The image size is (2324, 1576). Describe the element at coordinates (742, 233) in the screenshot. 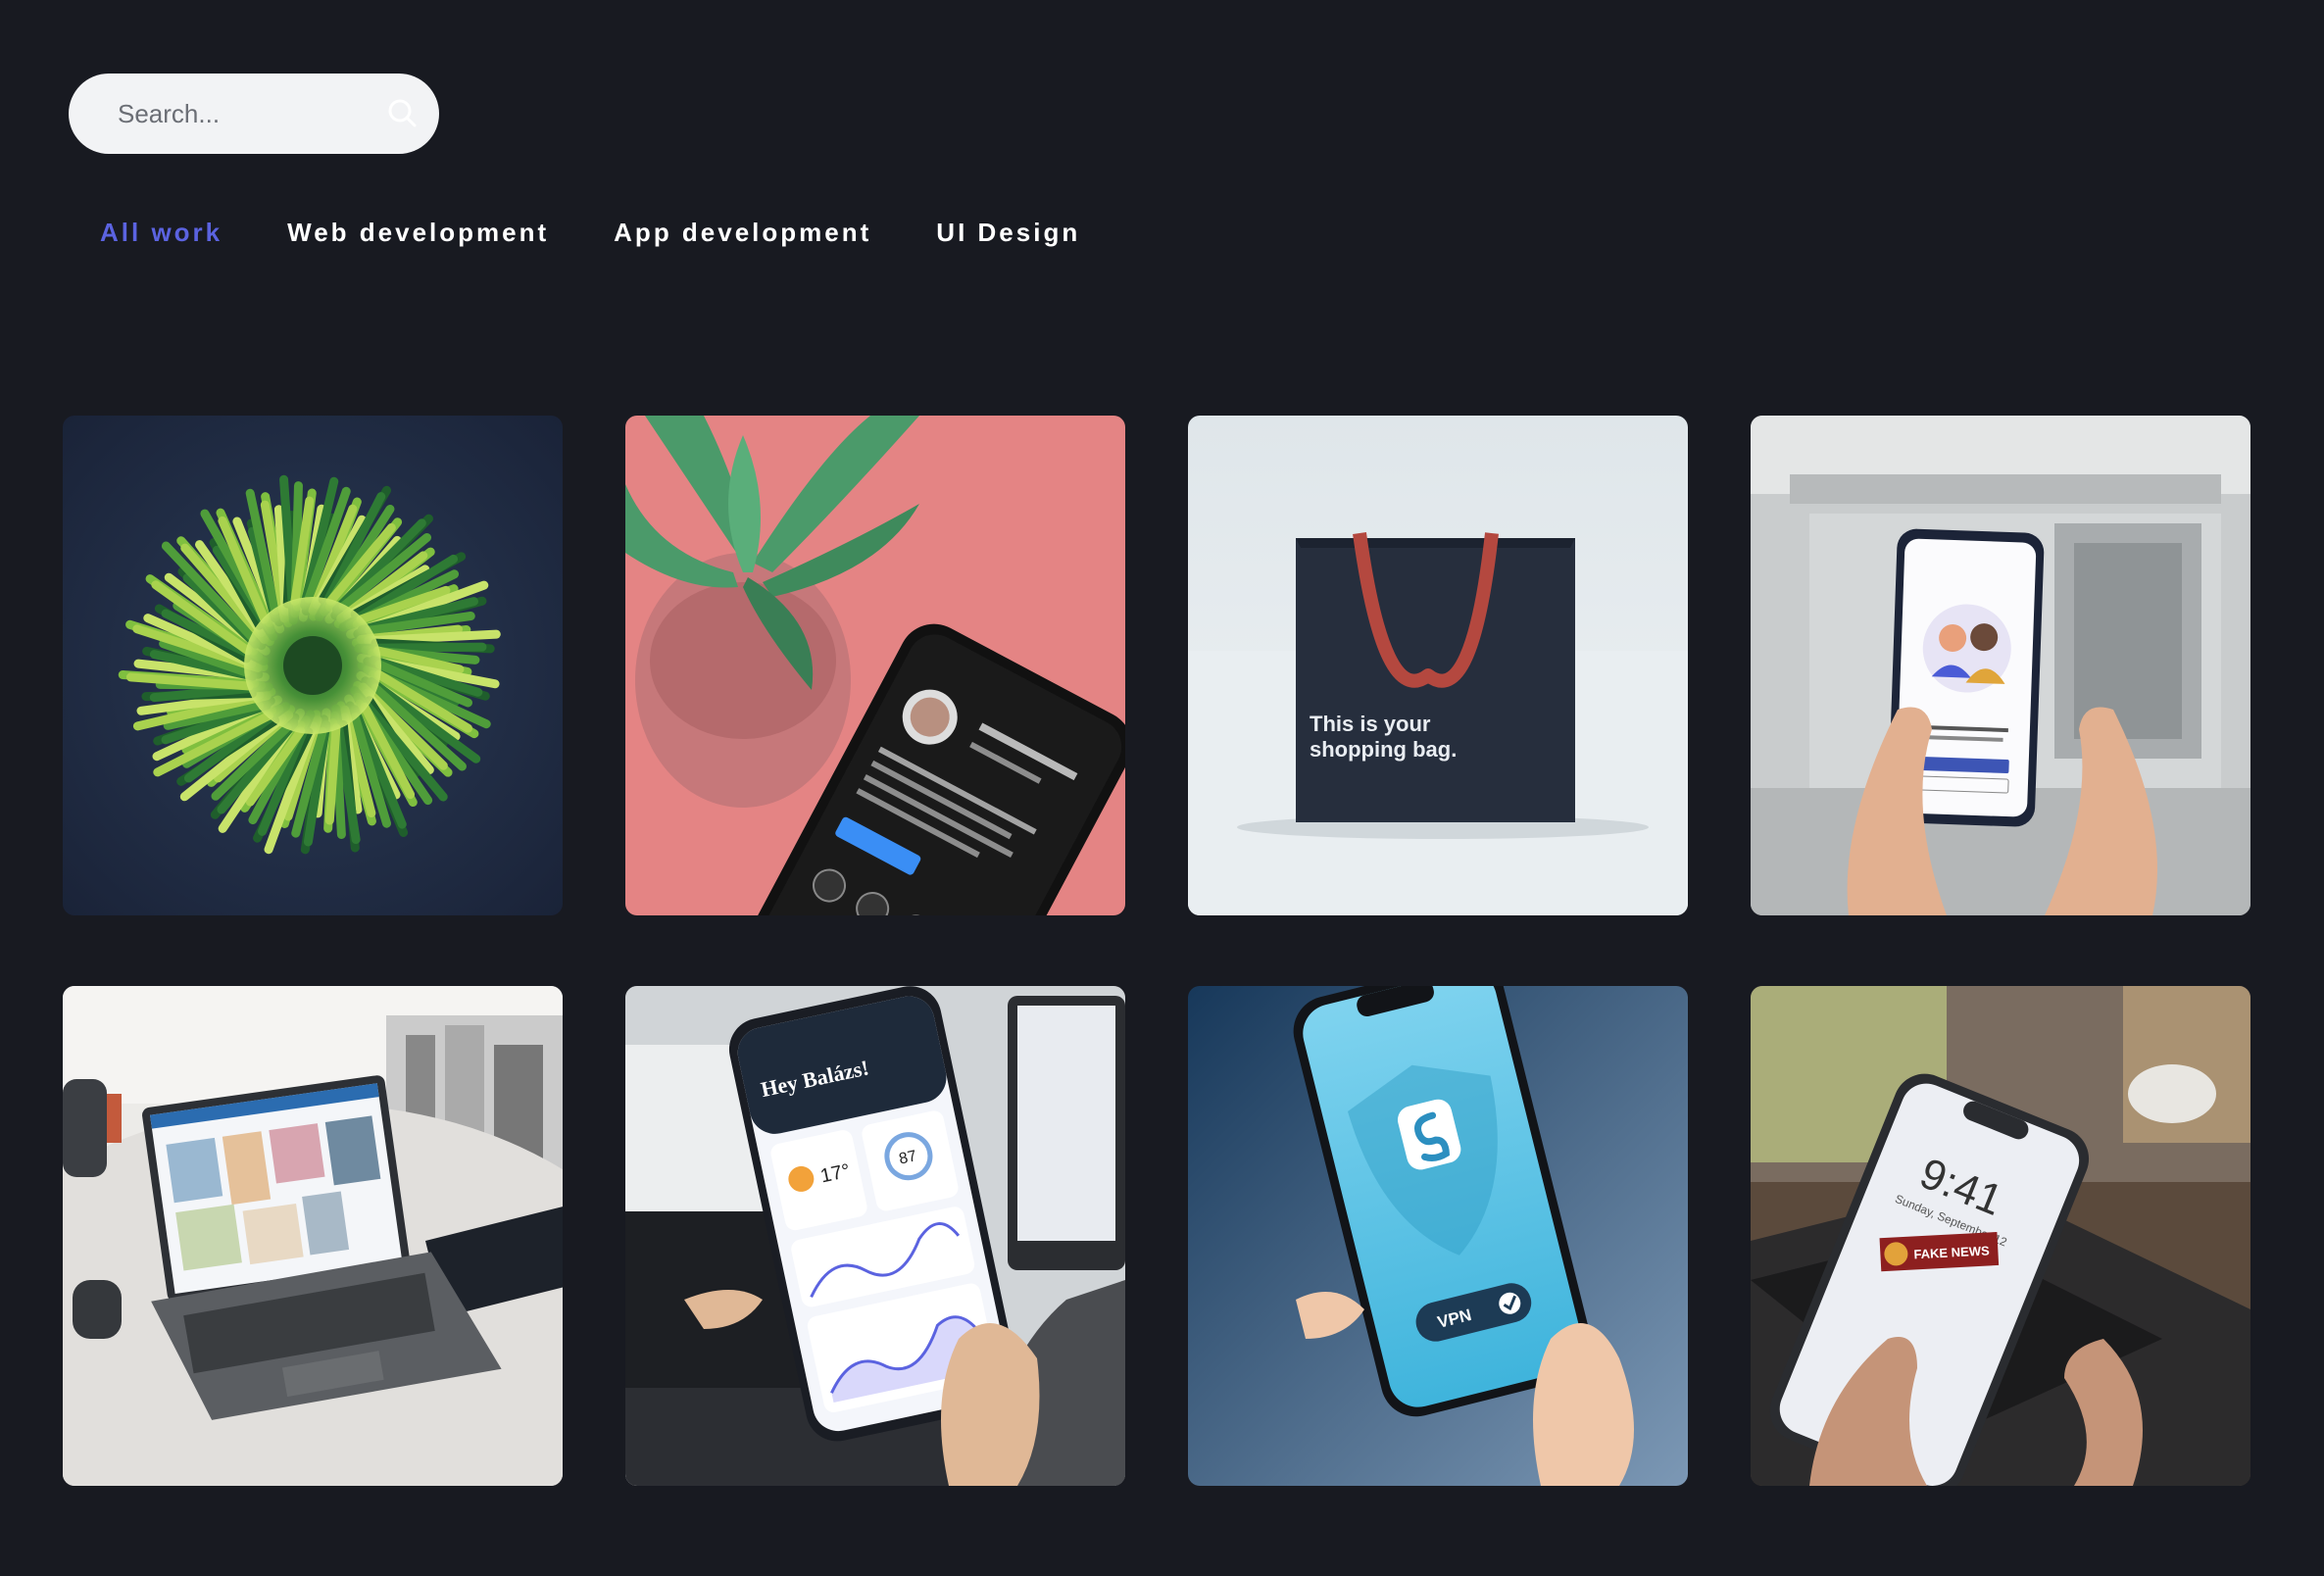

I see `tab-app-development: App development` at that location.